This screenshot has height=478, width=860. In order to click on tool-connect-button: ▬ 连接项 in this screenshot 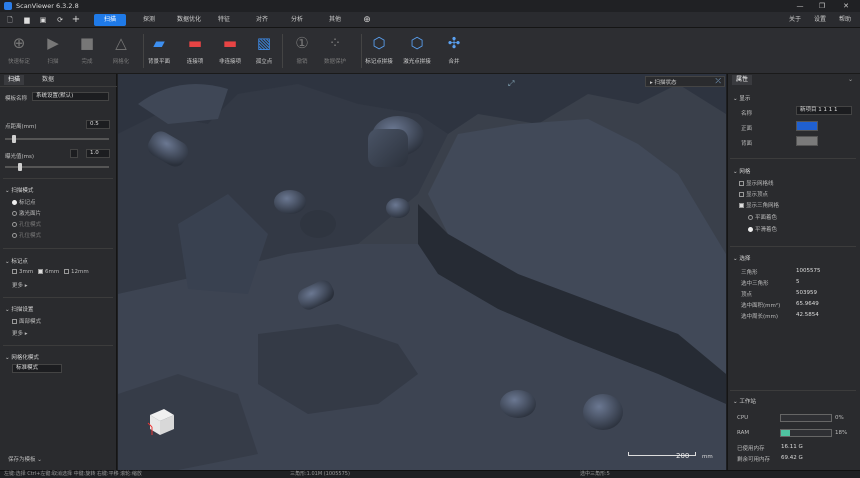, I will do `click(195, 52)`.